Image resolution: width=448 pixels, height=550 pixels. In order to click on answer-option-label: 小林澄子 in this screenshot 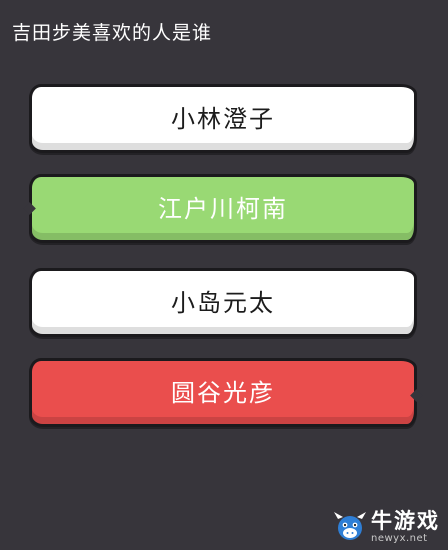, I will do `click(223, 119)`.